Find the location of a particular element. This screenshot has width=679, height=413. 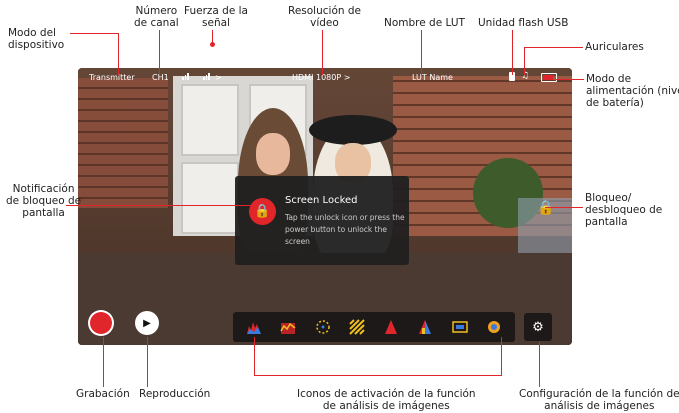

callout-device-mode: Modo del dispositivo is located at coordinates (36, 39).